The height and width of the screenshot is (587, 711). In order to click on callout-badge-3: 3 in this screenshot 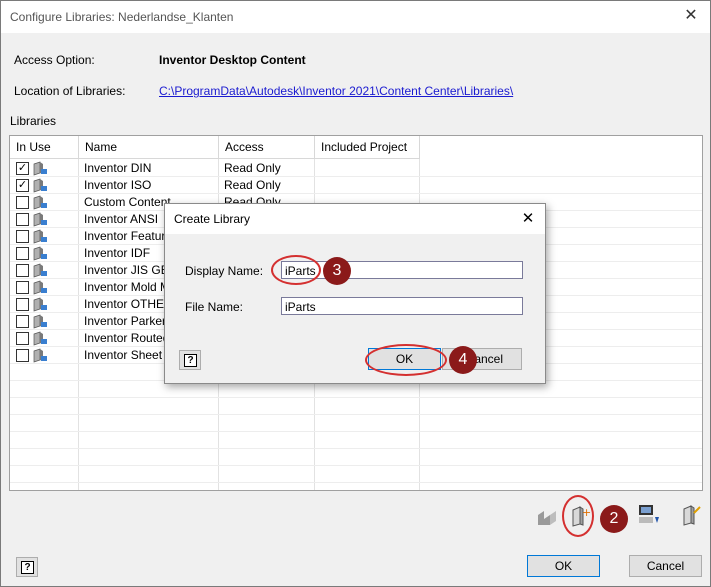, I will do `click(337, 271)`.